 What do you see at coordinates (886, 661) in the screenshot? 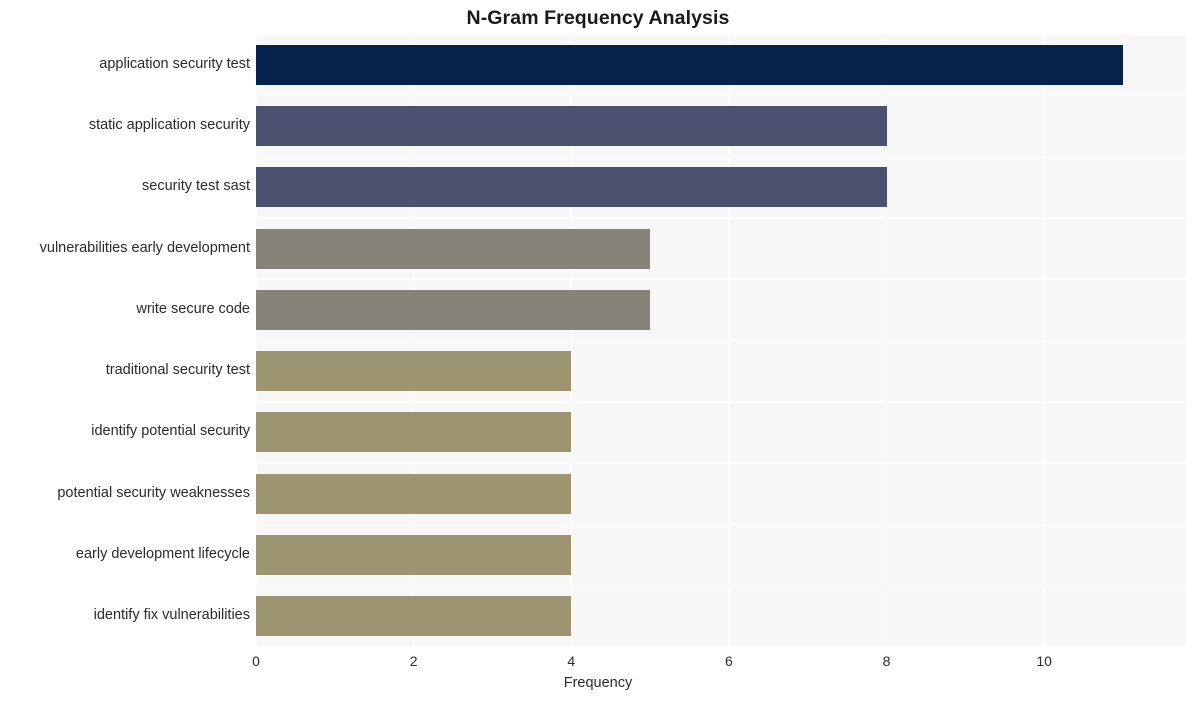
I see `x-axis-tick-label: 8` at bounding box center [886, 661].